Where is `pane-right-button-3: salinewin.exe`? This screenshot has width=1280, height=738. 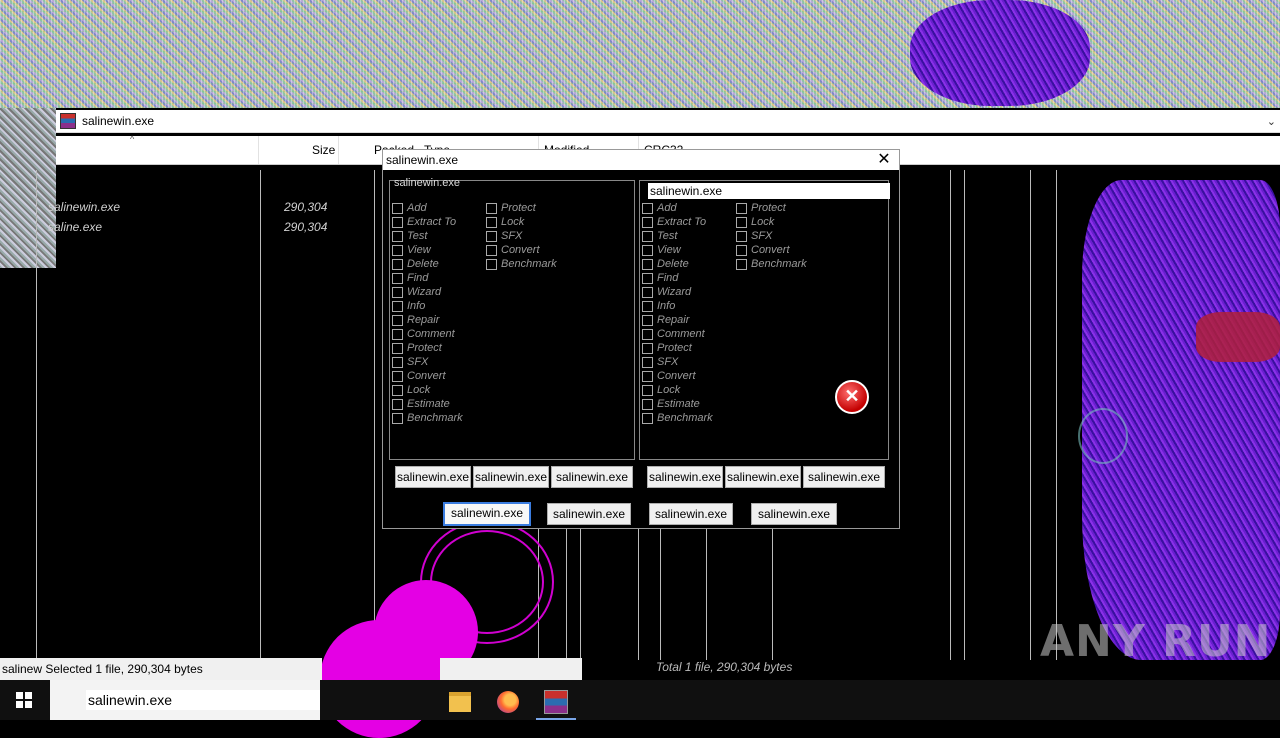 pane-right-button-3: salinewin.exe is located at coordinates (844, 477).